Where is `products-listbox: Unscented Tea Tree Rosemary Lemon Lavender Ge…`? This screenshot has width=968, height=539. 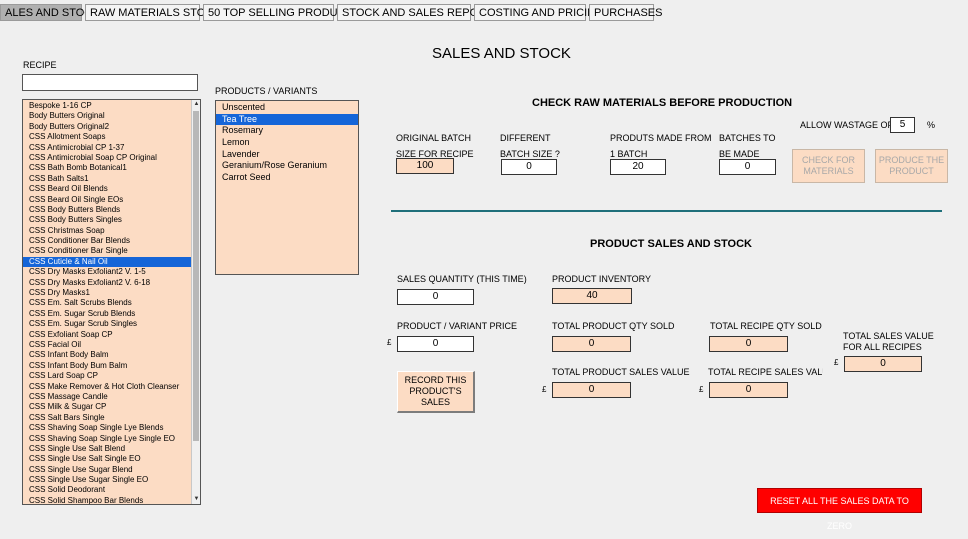 products-listbox: Unscented Tea Tree Rosemary Lemon Lavender Ge… is located at coordinates (287, 187).